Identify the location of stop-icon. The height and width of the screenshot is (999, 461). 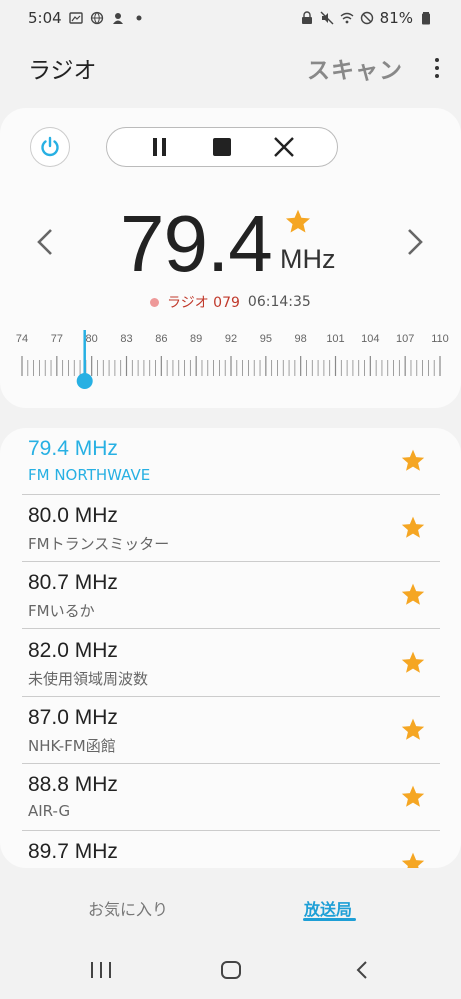
(222, 147).